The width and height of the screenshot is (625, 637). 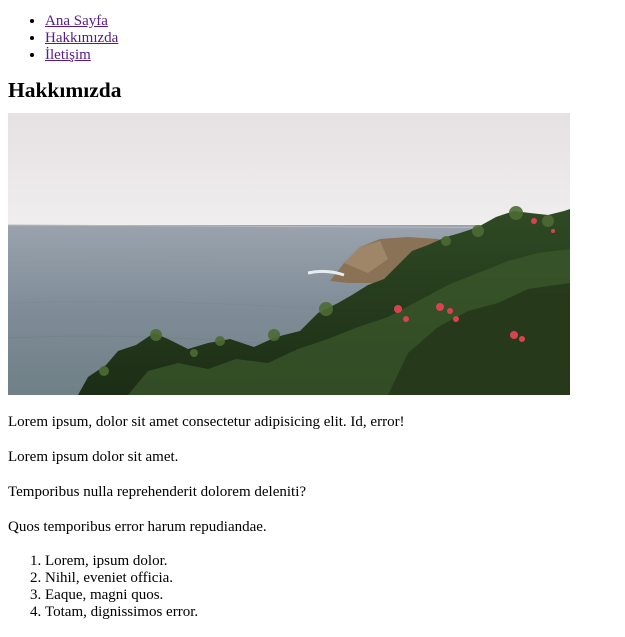 What do you see at coordinates (93, 457) in the screenshot?
I see `paragraph-2: Lorem ipsum dolor sit amet.` at bounding box center [93, 457].